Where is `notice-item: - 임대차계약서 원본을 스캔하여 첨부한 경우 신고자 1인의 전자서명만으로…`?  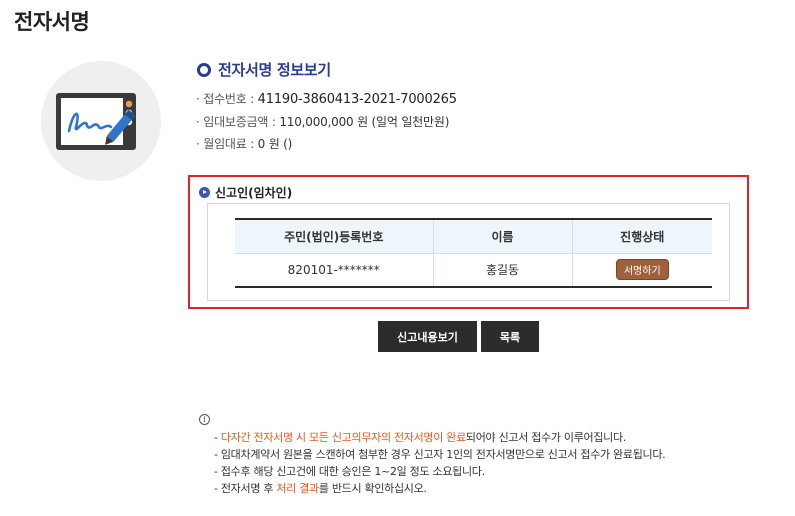 notice-item: - 임대차계약서 원본을 스캔하여 첨부한 경우 신고자 1인의 전자서명만으로… is located at coordinates (440, 454).